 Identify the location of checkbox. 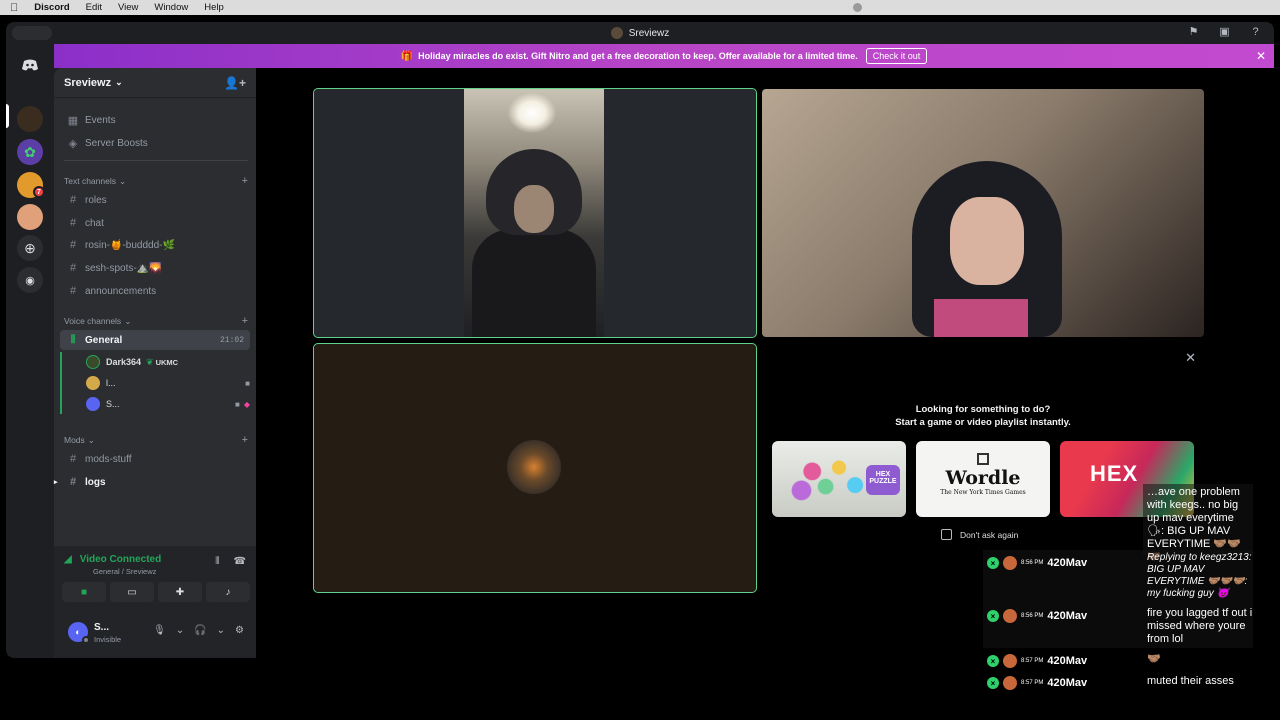
(946, 534).